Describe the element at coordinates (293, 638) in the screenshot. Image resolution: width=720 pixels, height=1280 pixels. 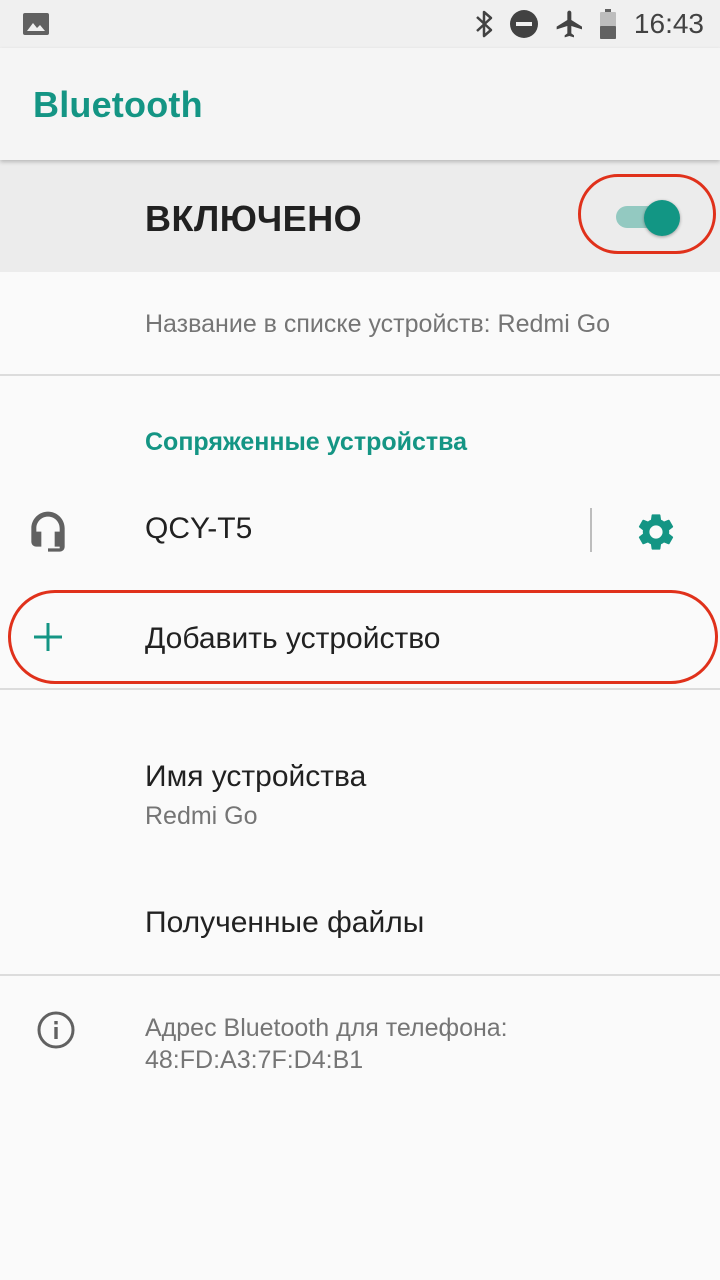
I see `add-device-label: Добавить устройство` at that location.